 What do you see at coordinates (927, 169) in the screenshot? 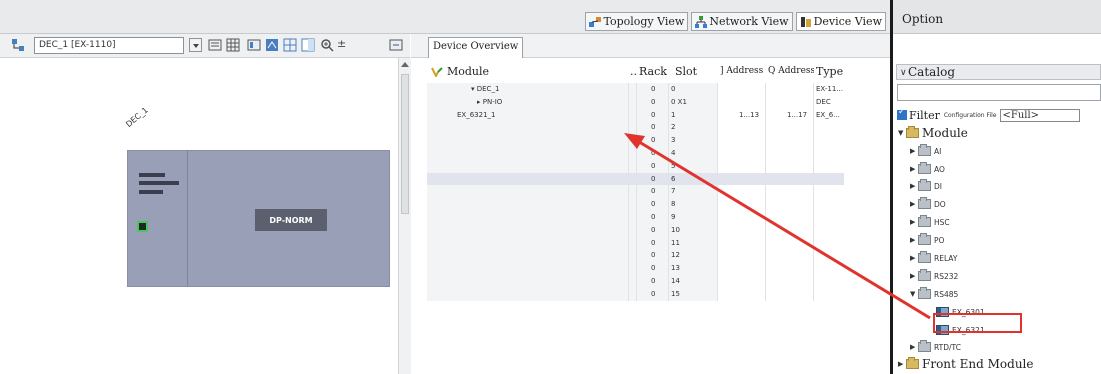
I see `tree-item: ▶ AO` at bounding box center [927, 169].